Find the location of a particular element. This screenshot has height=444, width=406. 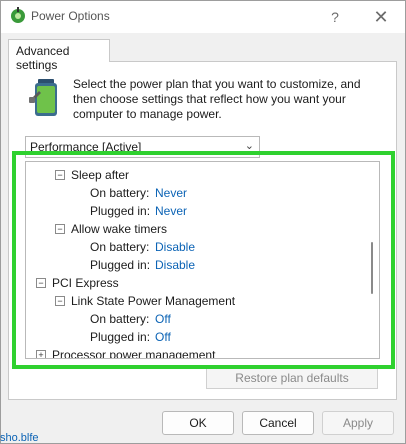

window-title: Power Options is located at coordinates (70, 16).